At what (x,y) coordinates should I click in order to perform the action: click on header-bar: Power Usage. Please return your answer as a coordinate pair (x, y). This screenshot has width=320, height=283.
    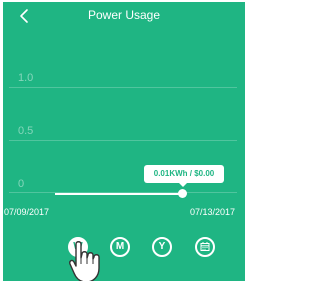
    Looking at the image, I should click on (124, 15).